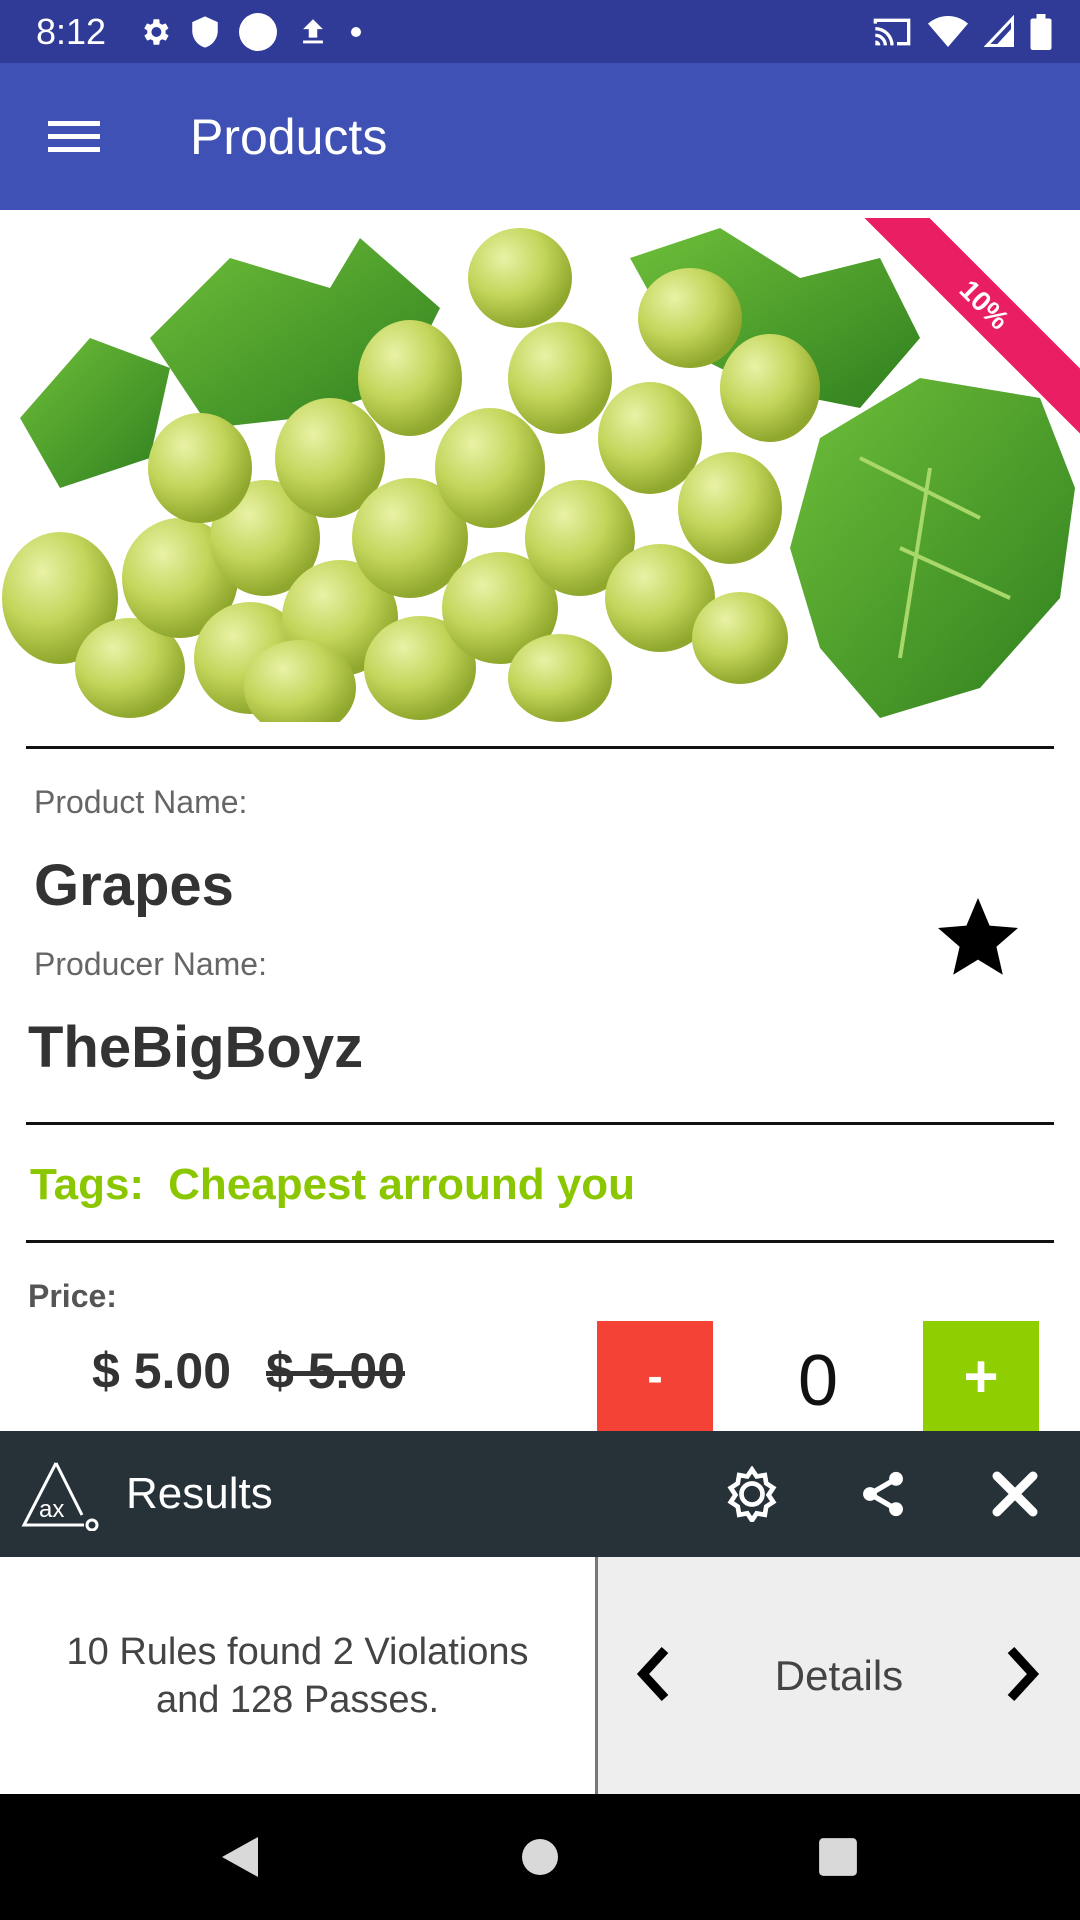 The width and height of the screenshot is (1080, 1920). What do you see at coordinates (289, 137) in the screenshot?
I see `page-title: Products` at bounding box center [289, 137].